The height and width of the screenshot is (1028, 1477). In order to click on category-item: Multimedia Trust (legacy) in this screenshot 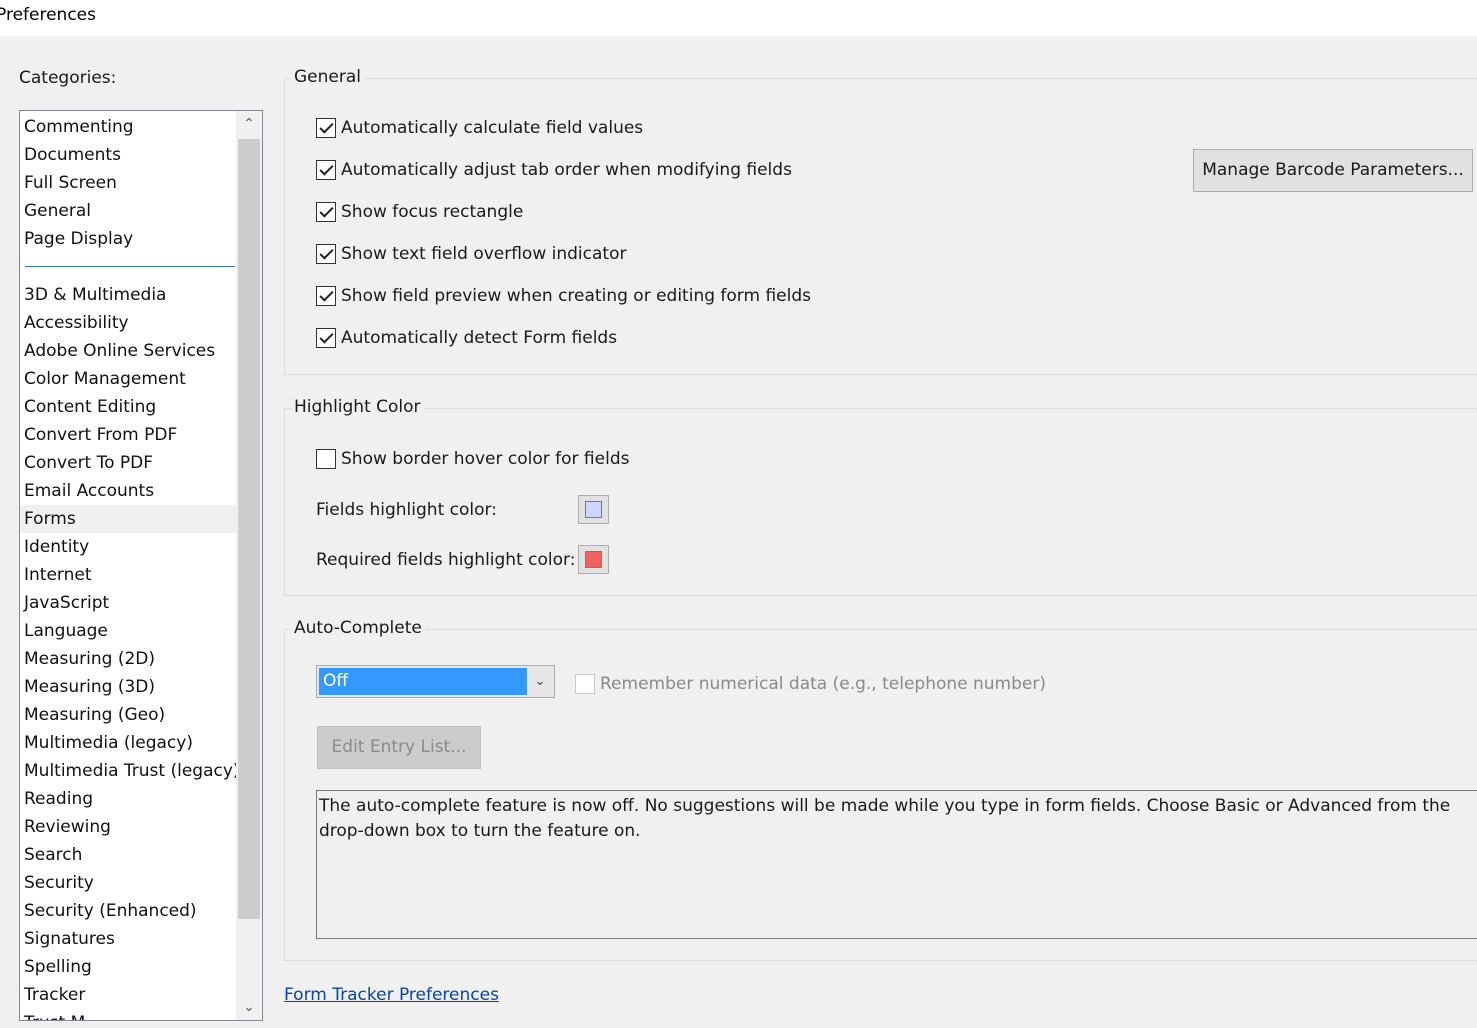, I will do `click(130, 771)`.